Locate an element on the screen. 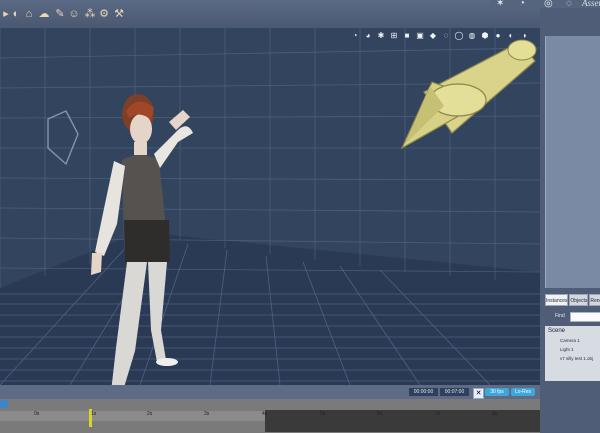 This screenshot has height=433, width=600. view-icon-7: ◆ is located at coordinates (433, 36).